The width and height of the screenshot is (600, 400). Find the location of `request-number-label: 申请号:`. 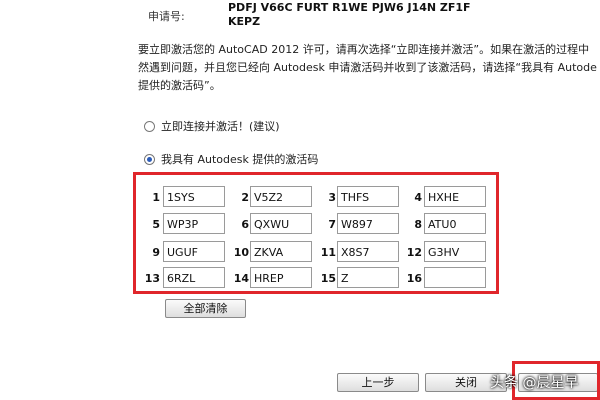

request-number-label: 申请号: is located at coordinates (166, 16).